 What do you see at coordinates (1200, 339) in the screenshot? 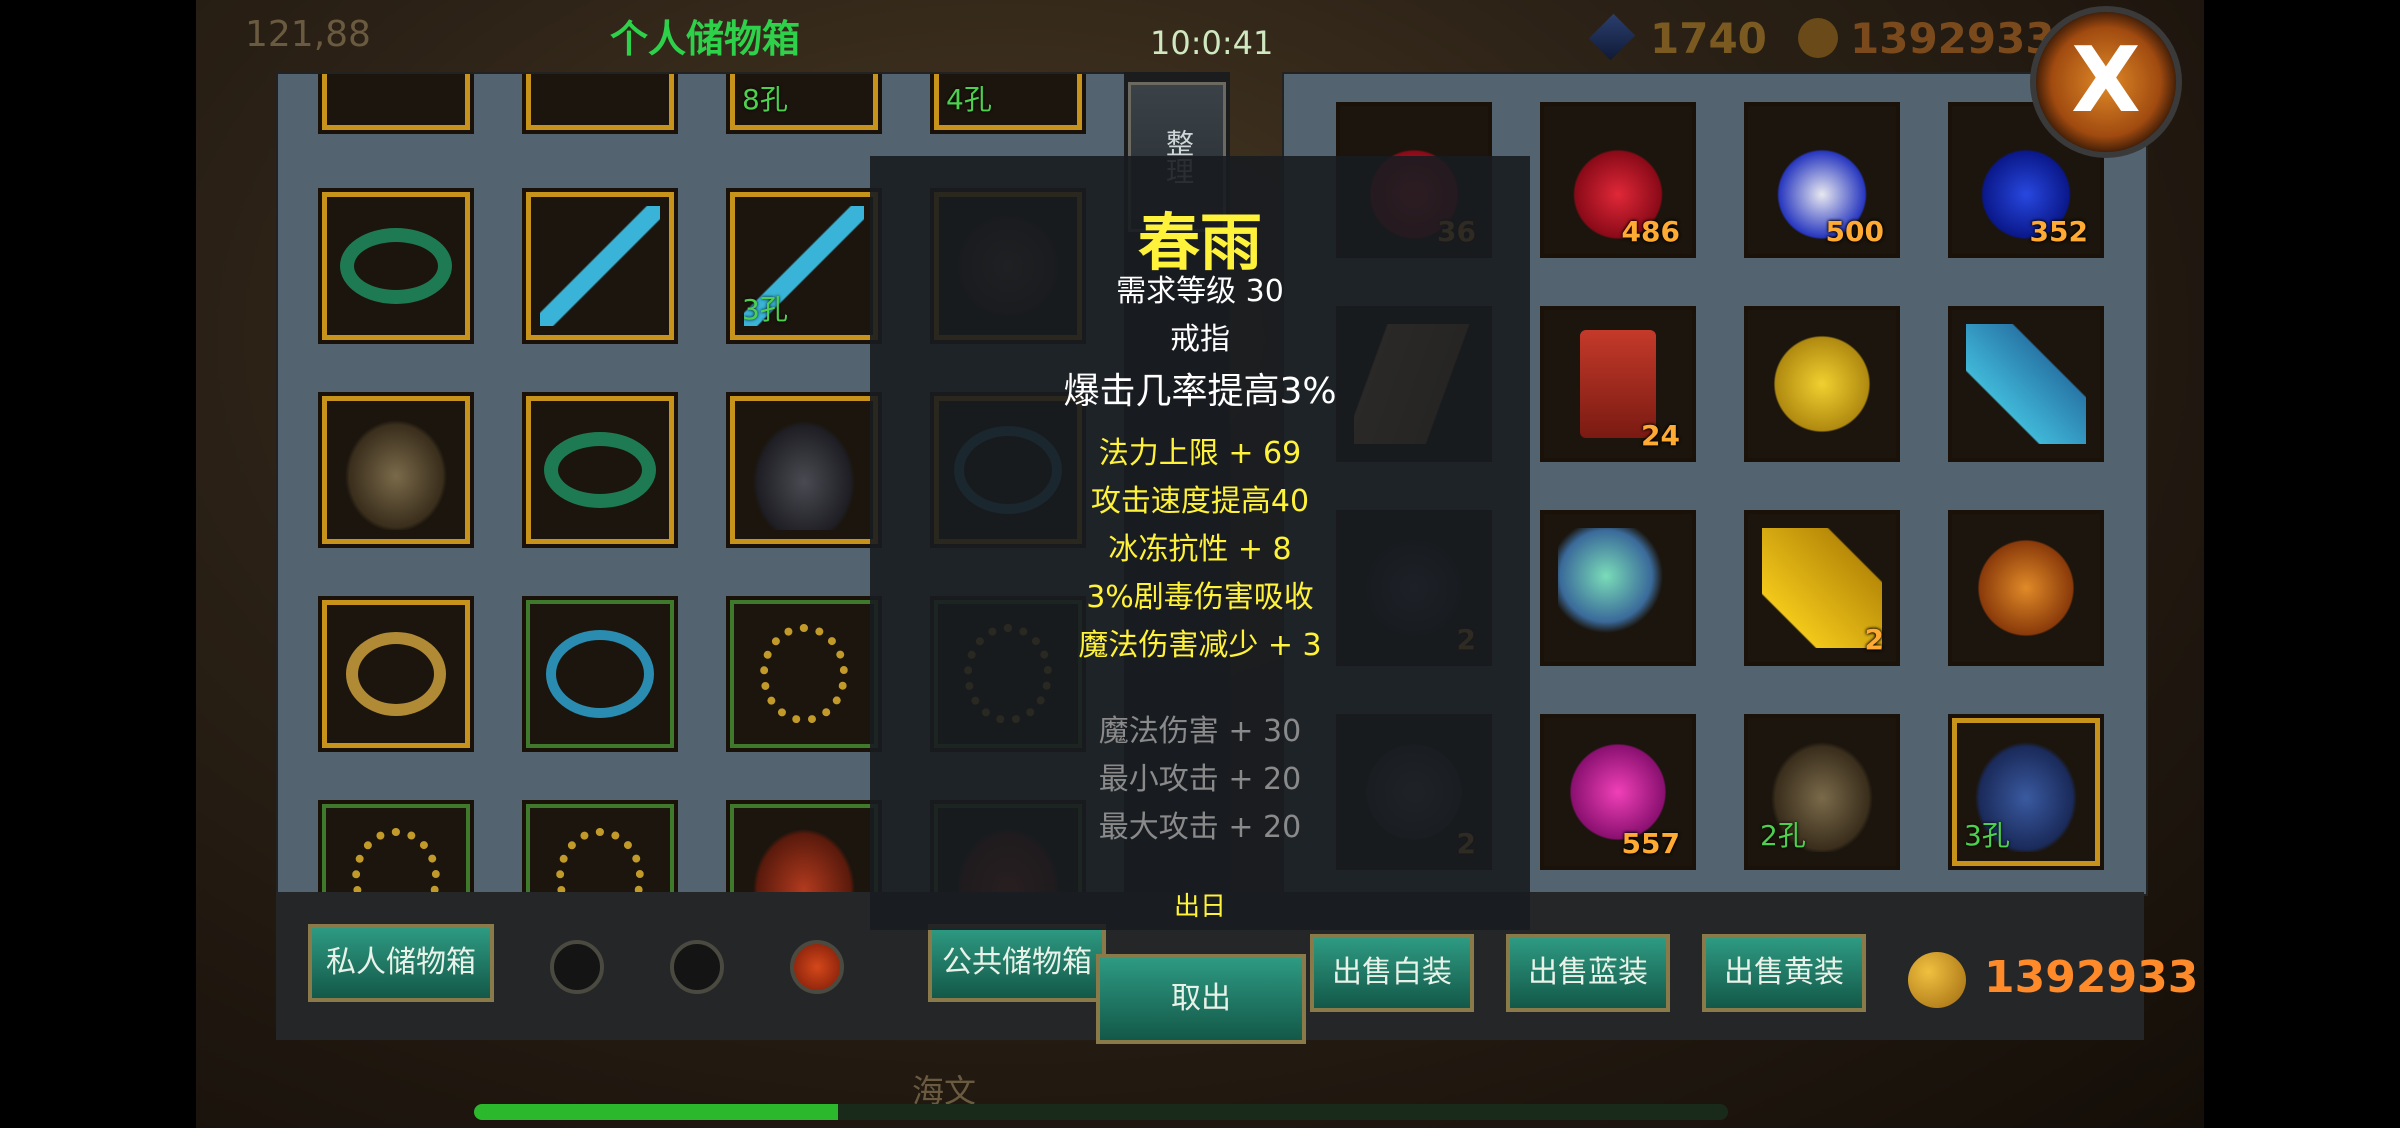
I see `item-type: 戒指` at bounding box center [1200, 339].